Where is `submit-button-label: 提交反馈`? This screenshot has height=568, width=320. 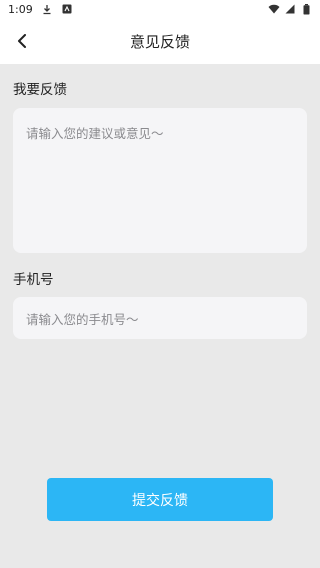 submit-button-label: 提交反馈 is located at coordinates (160, 500).